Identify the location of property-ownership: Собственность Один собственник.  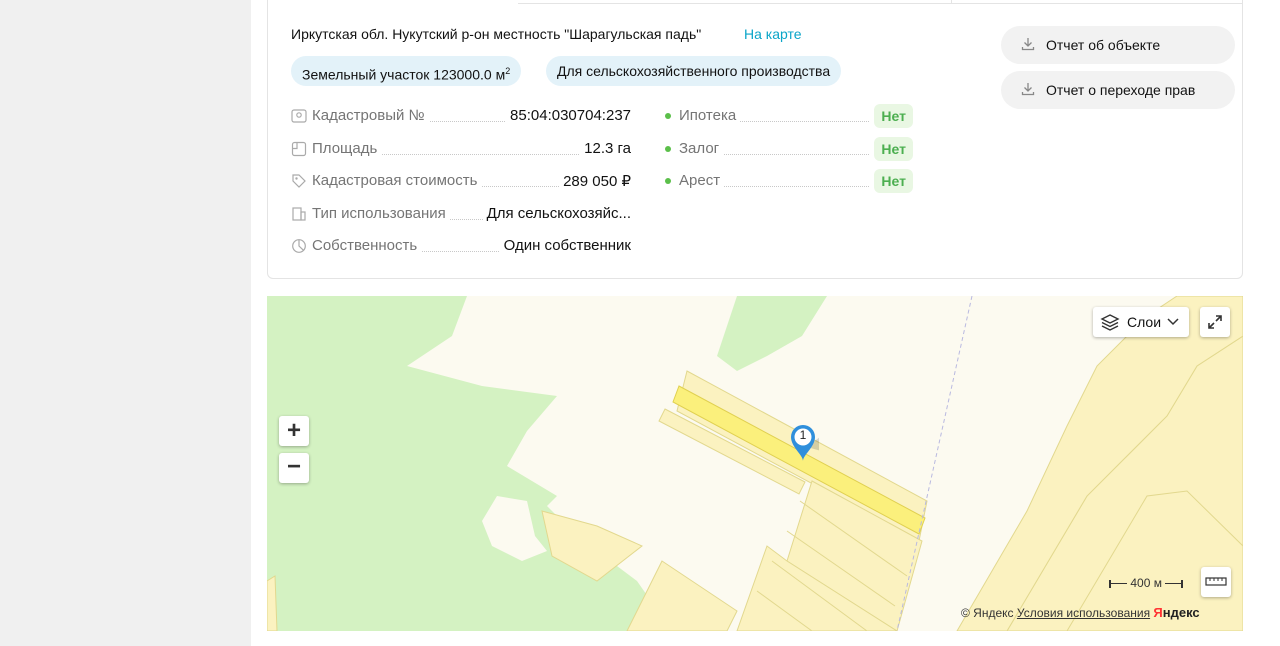
(461, 246).